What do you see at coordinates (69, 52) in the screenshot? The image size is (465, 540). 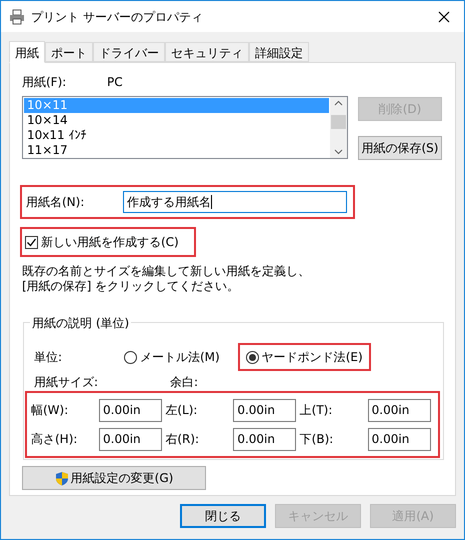 I see `tab: ポート` at bounding box center [69, 52].